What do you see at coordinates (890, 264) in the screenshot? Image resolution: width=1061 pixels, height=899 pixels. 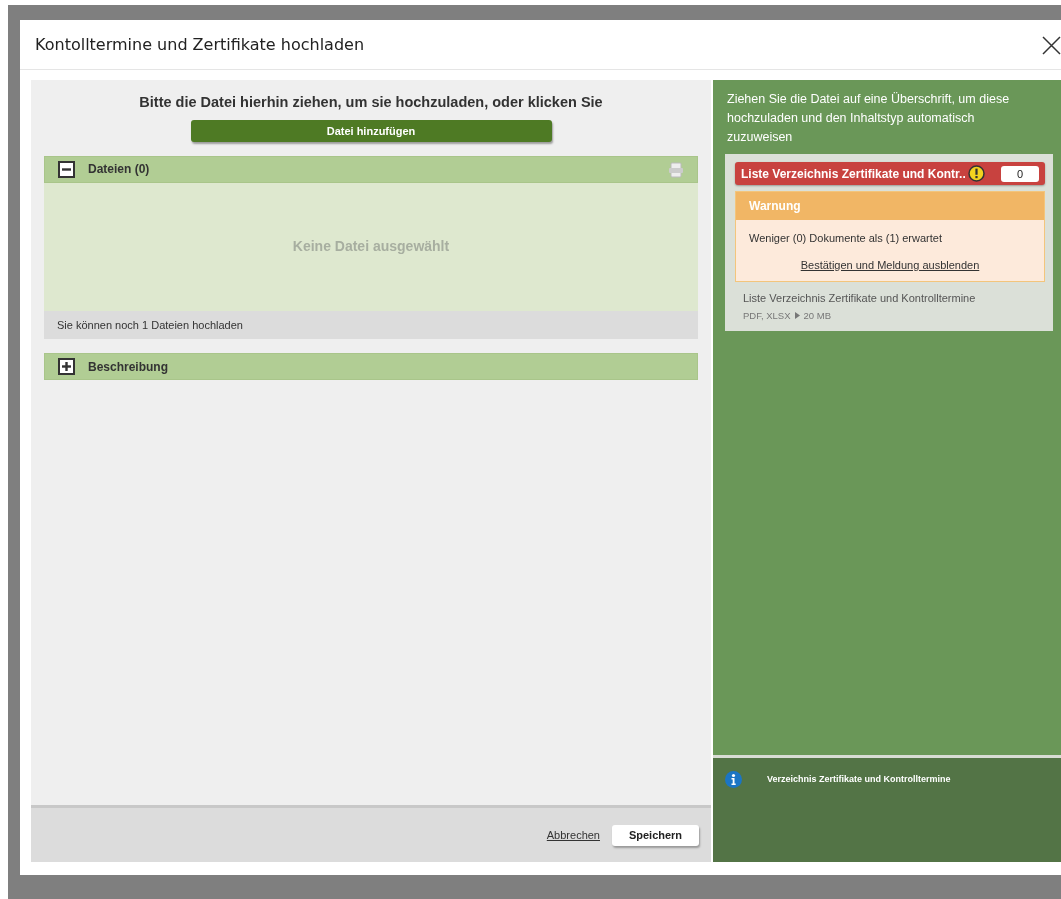 I see `dismiss-link: Bestätigen und Meldung ausblenden` at bounding box center [890, 264].